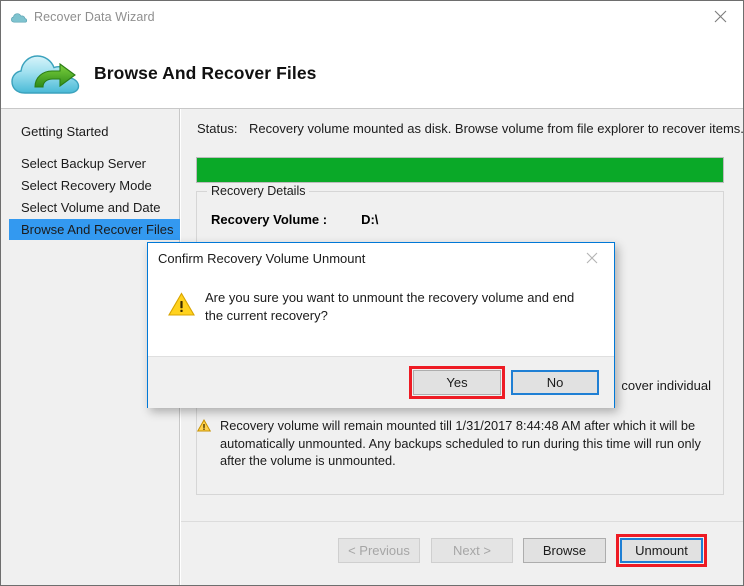 The width and height of the screenshot is (744, 586). I want to click on window-titlebar: Recover Data Wizard, so click(372, 18).